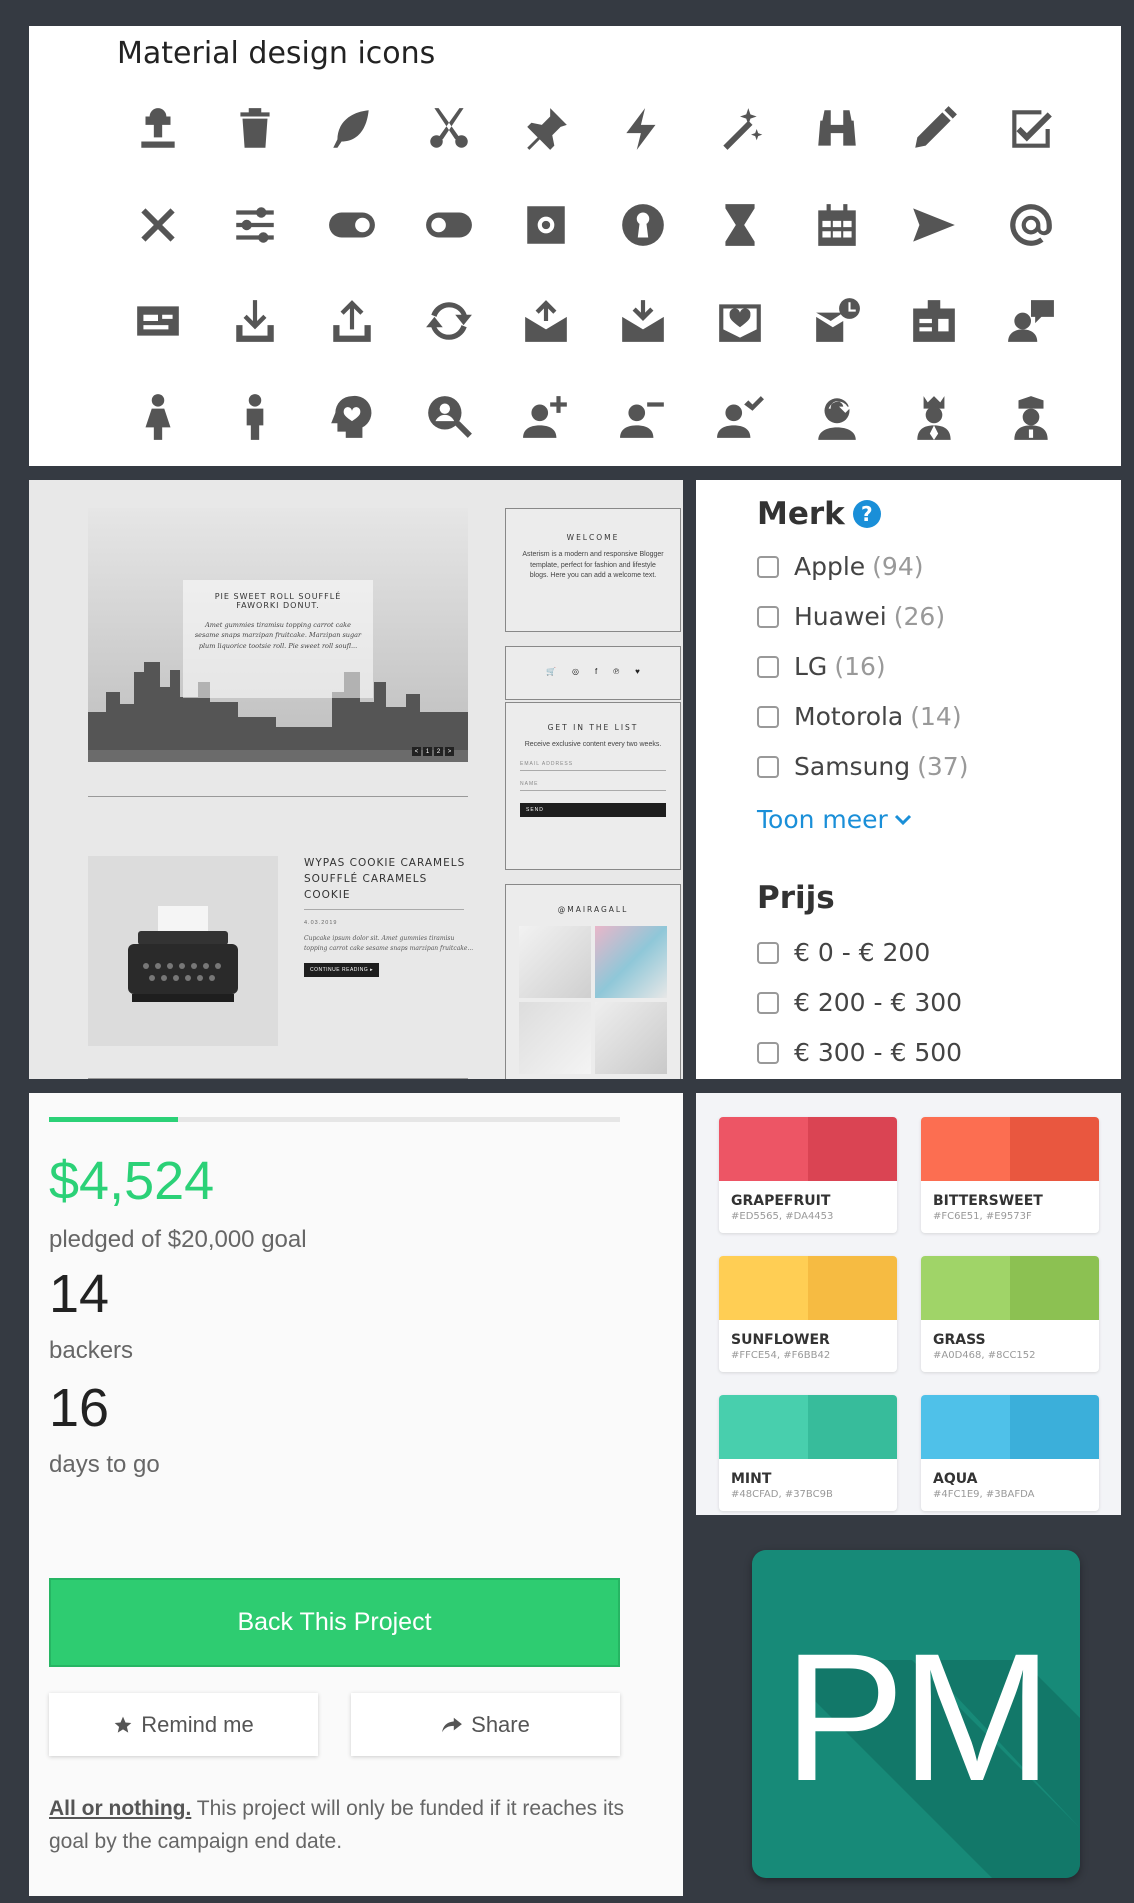 This screenshot has width=1134, height=1903. What do you see at coordinates (104, 1464) in the screenshot?
I see `days-label: days to go` at bounding box center [104, 1464].